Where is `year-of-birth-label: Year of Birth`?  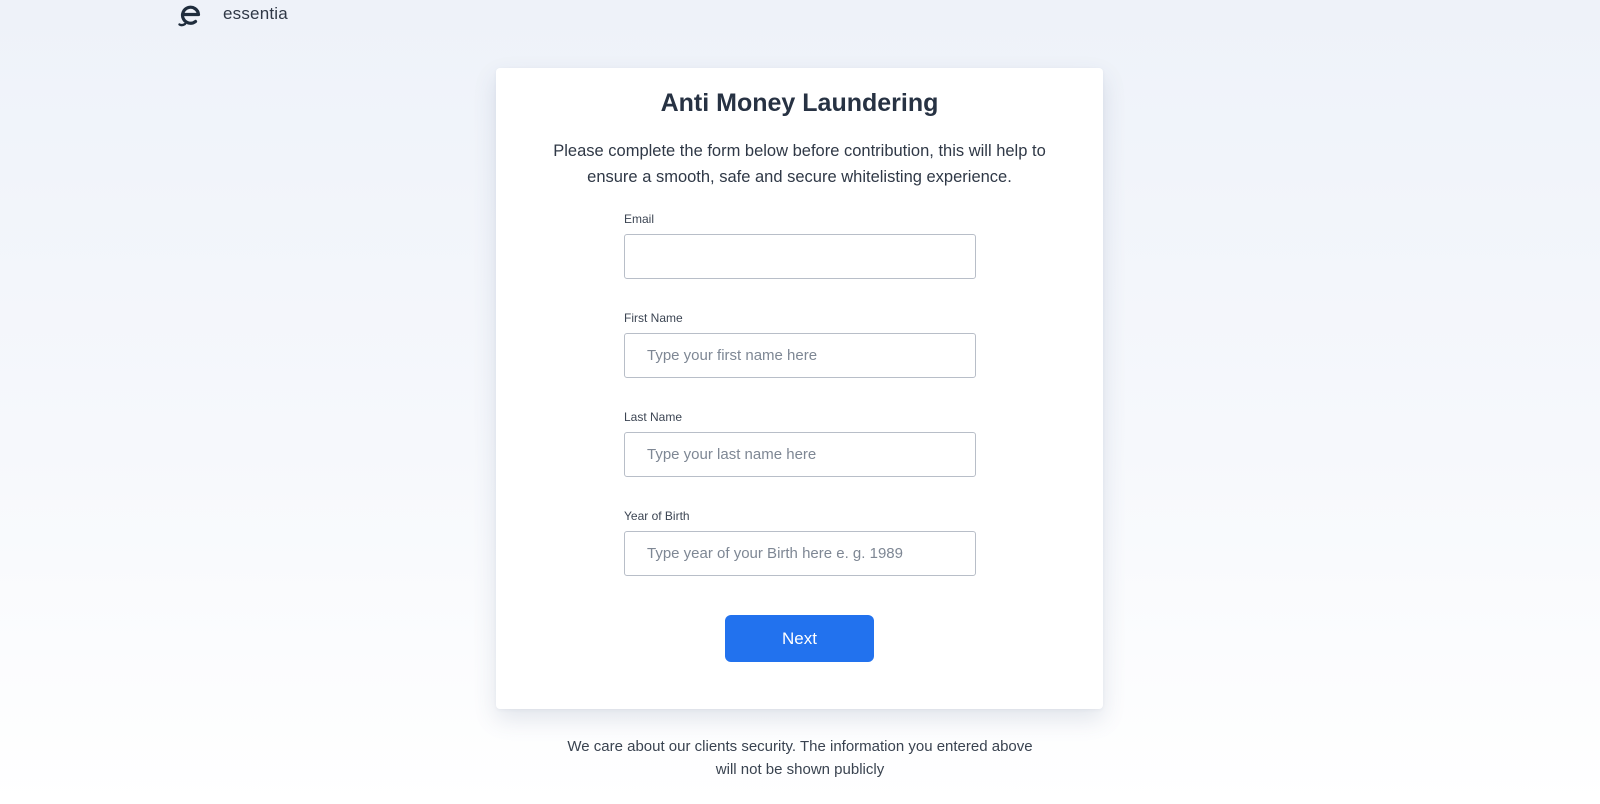
year-of-birth-label: Year of Birth is located at coordinates (657, 516).